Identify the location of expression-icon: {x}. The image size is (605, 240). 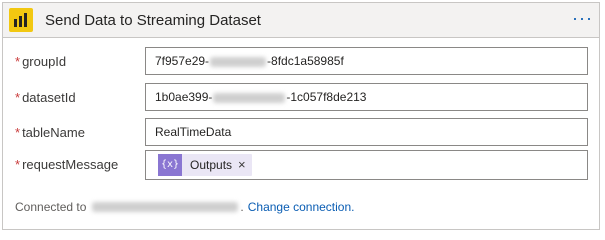
(170, 165).